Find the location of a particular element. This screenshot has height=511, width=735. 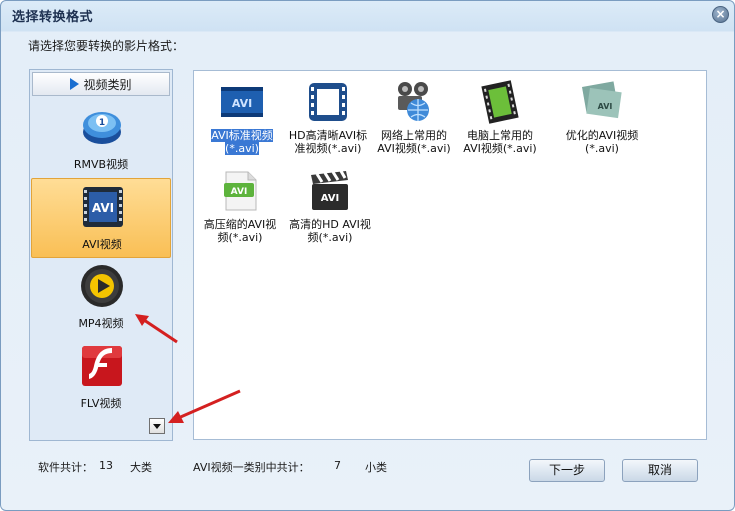

category-scroll-down-button is located at coordinates (157, 426).